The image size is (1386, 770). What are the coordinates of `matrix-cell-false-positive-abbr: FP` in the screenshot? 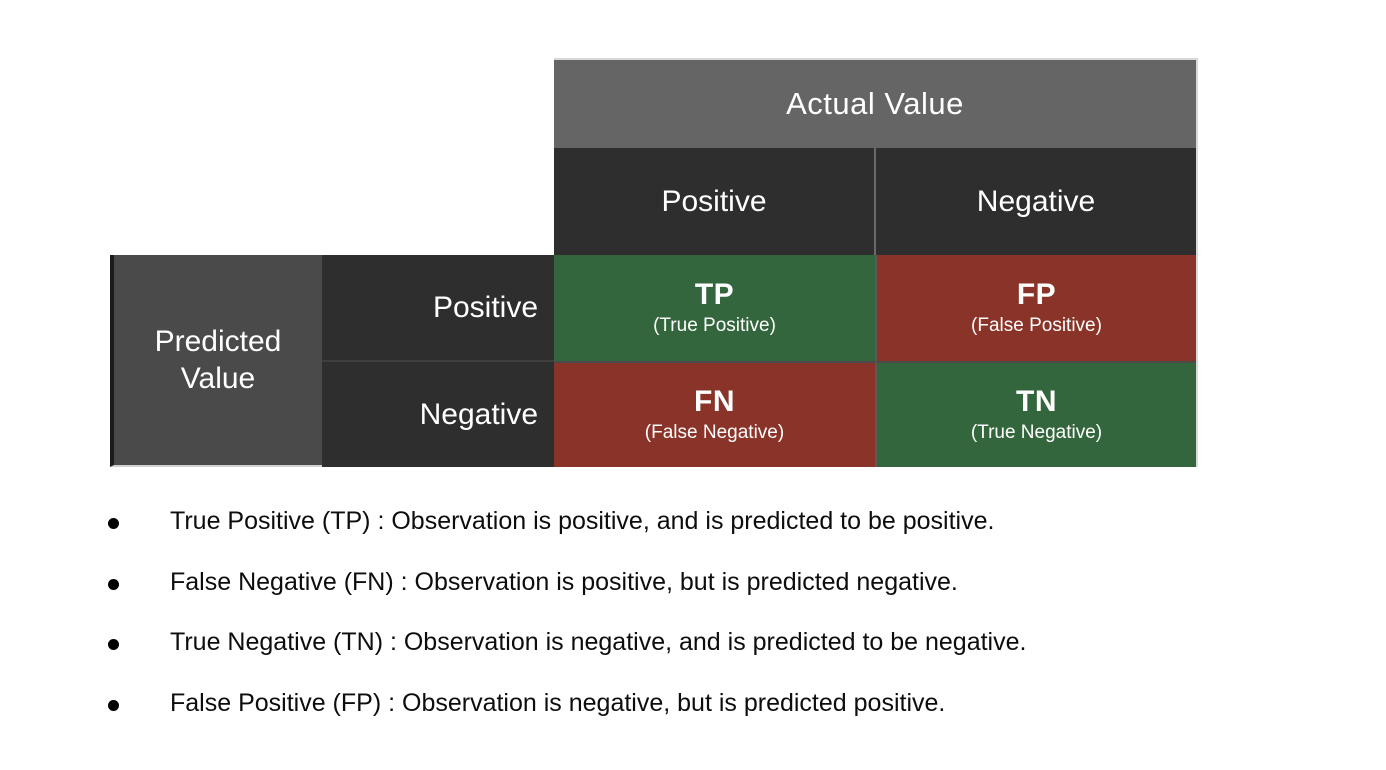 It's located at (1036, 295).